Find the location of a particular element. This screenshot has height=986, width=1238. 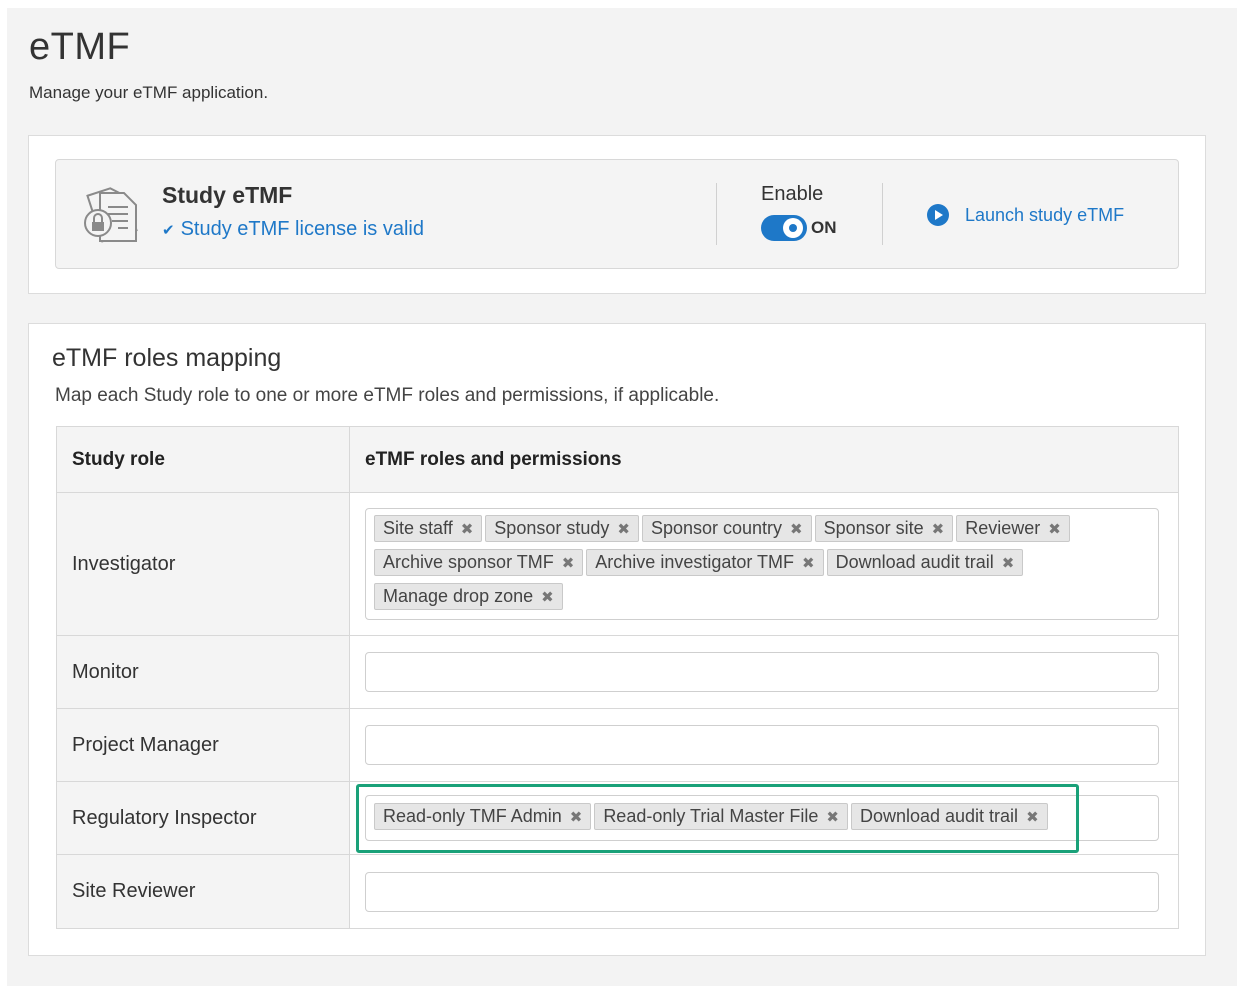

toggle-state-label: ON is located at coordinates (824, 227).